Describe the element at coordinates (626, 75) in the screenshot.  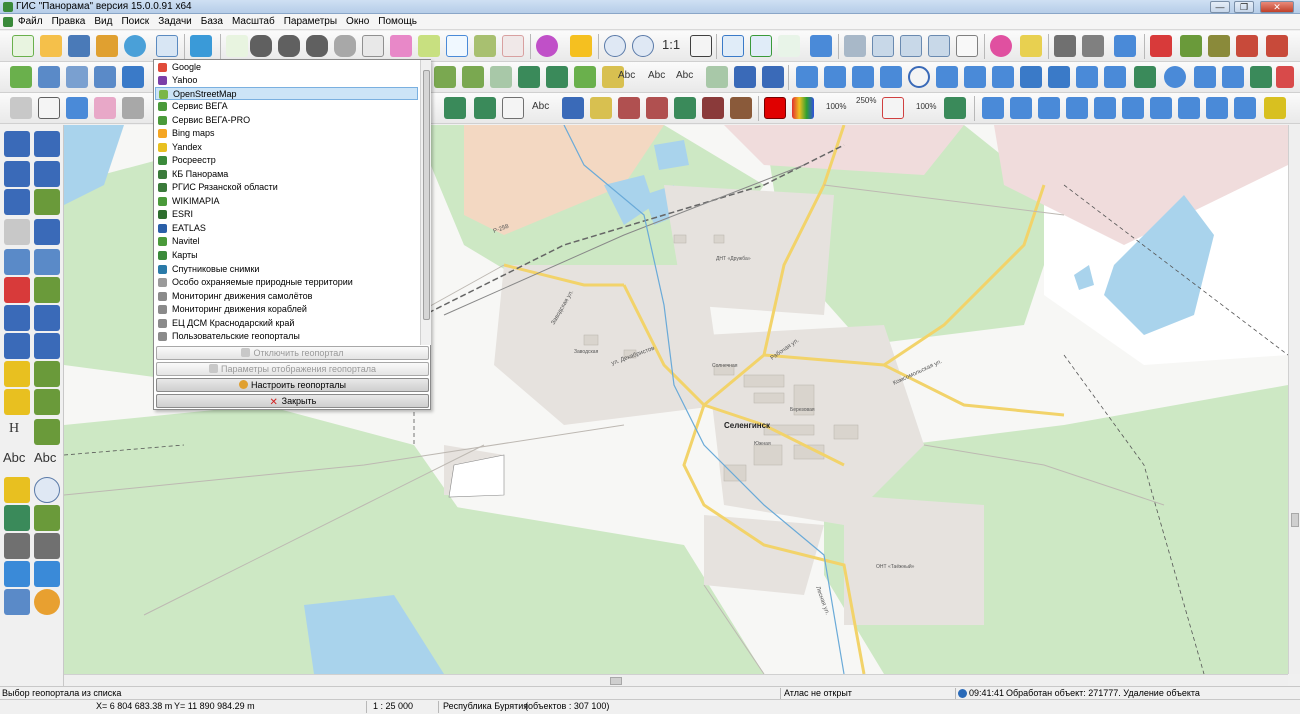
I see `abc-tool-1: Abc` at that location.